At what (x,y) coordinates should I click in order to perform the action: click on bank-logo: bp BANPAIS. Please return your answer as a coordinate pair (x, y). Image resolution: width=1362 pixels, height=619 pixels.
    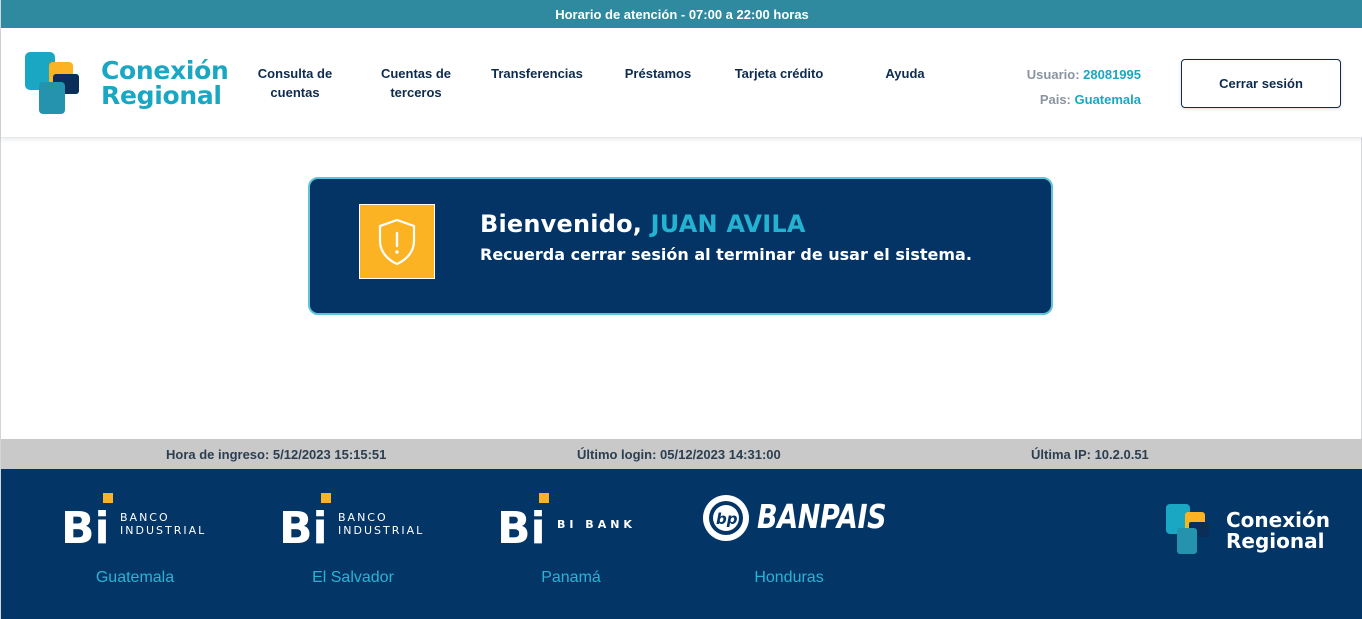
    Looking at the image, I should click on (793, 519).